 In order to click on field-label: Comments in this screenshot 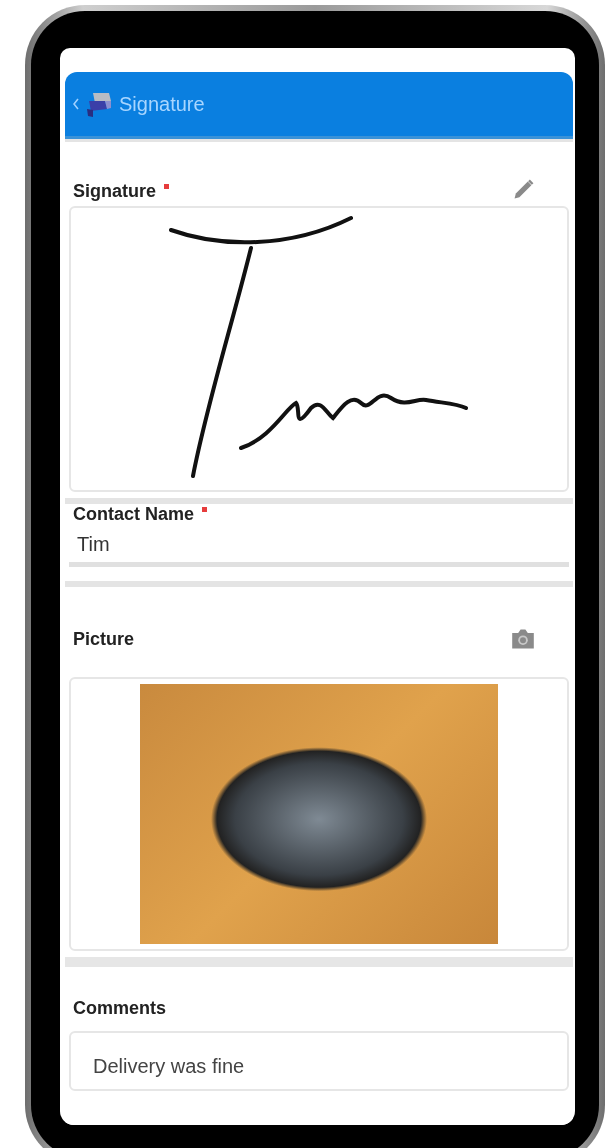, I will do `click(119, 1008)`.